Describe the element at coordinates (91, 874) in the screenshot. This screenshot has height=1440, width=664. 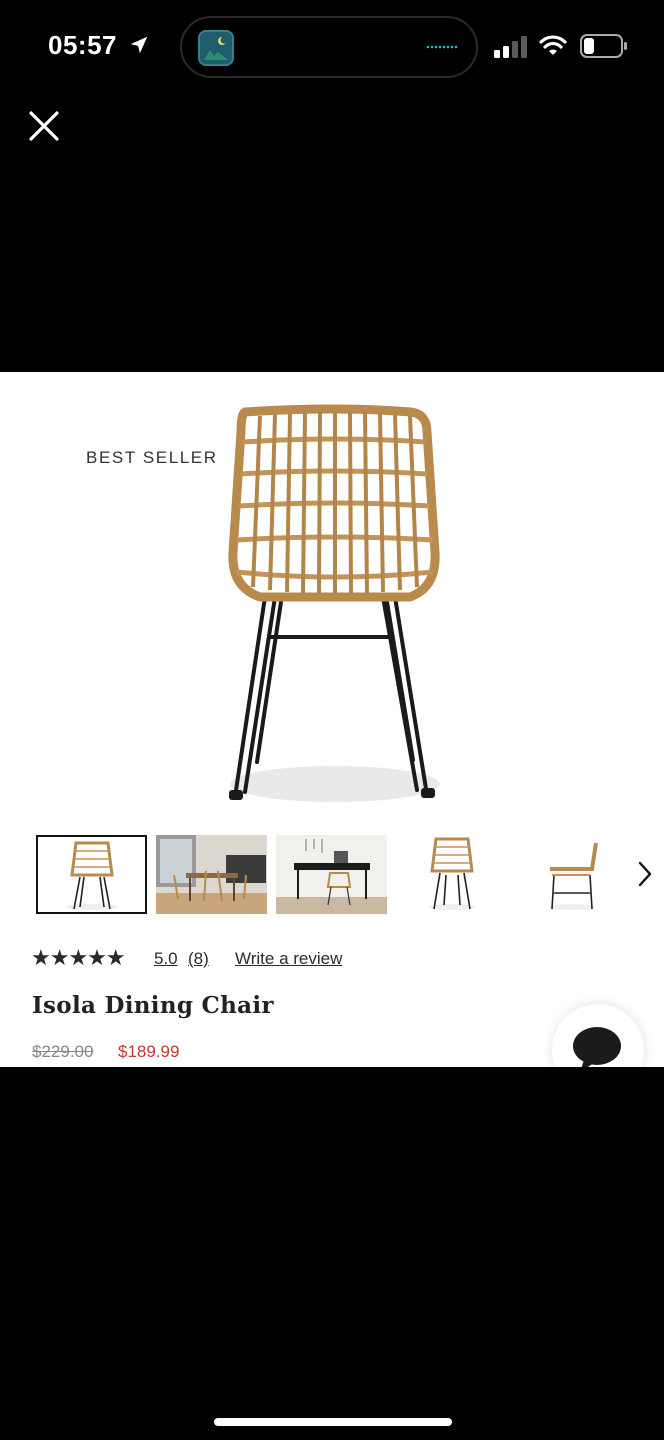
I see `thumbnail-front-view` at that location.